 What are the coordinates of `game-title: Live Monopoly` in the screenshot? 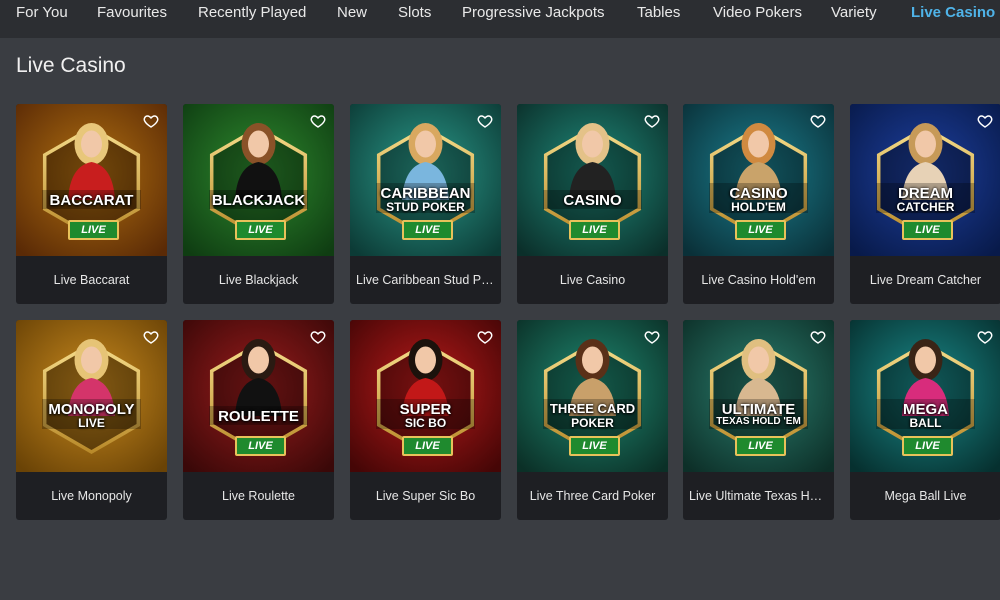 It's located at (91, 496).